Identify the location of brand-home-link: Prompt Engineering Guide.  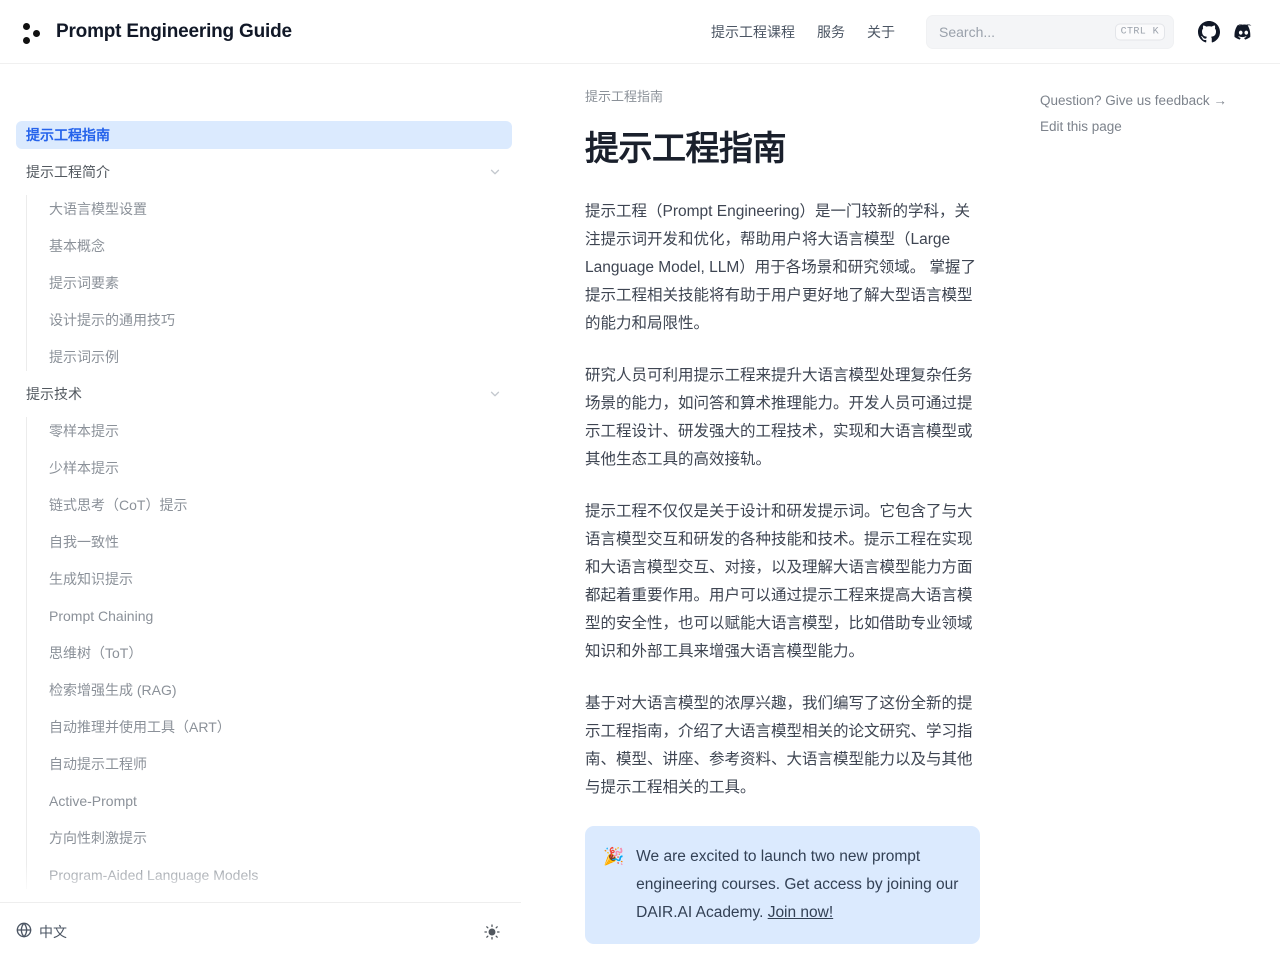
(156, 32).